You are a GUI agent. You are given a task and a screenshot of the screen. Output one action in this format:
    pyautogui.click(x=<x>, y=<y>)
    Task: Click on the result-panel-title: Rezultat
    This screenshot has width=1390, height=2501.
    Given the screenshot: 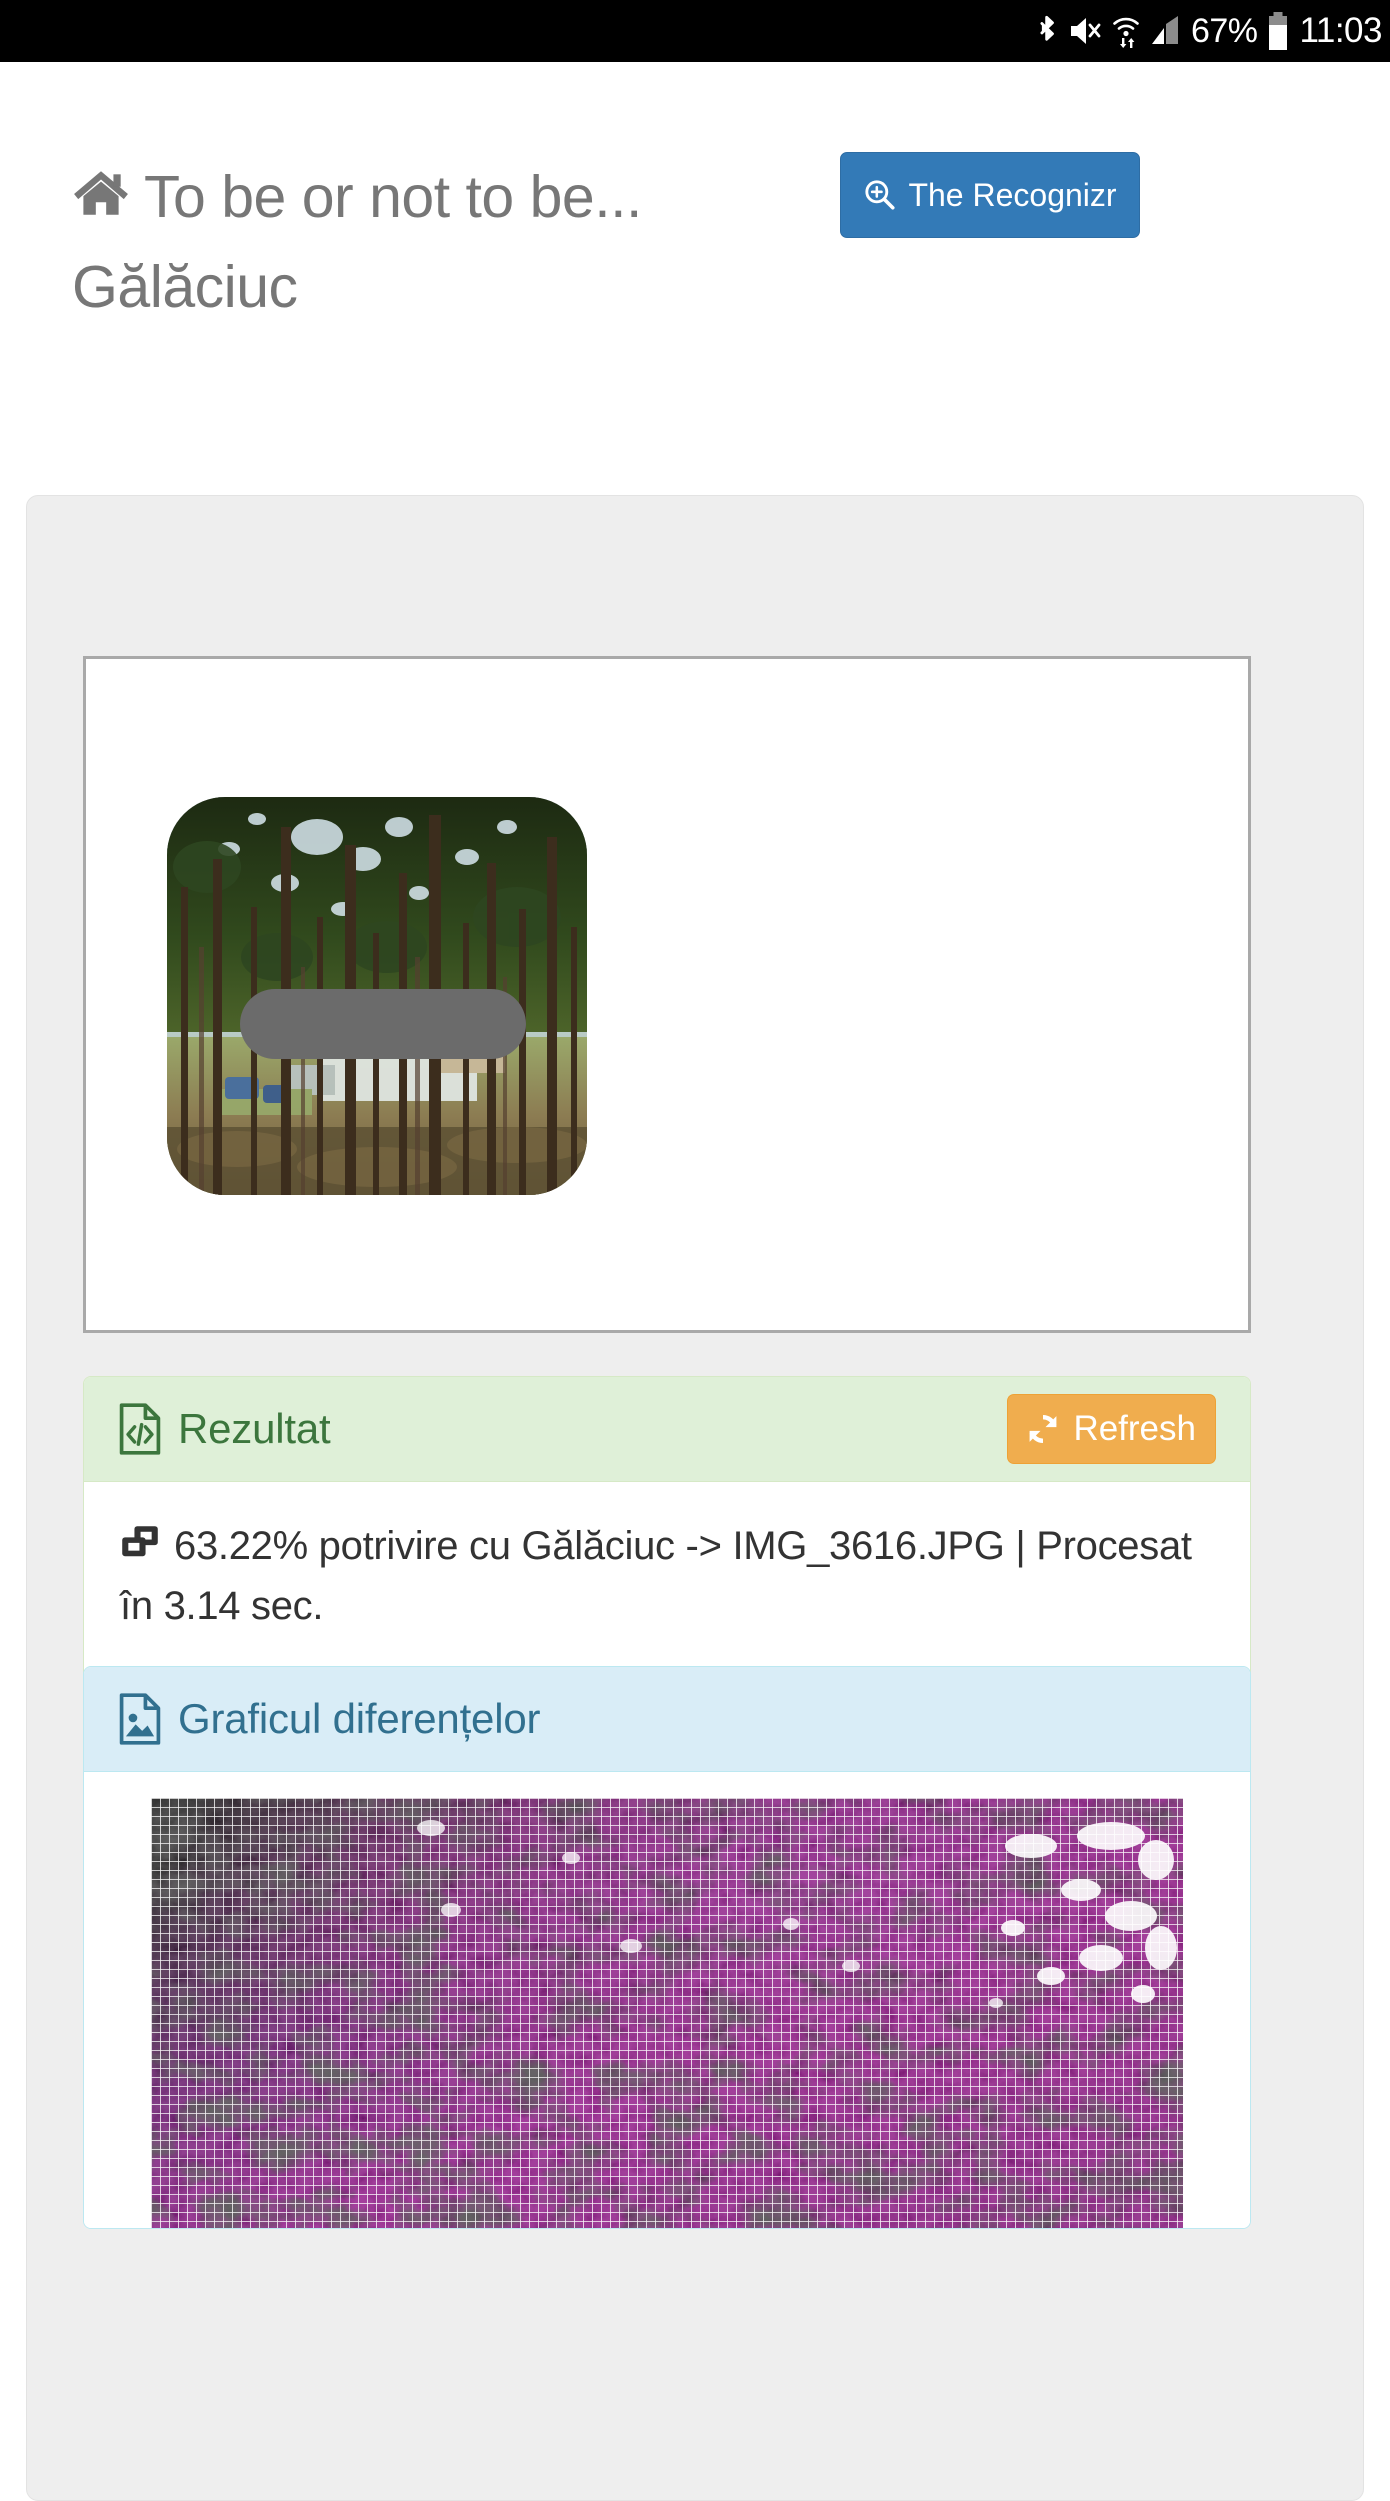 What is the action you would take?
    pyautogui.click(x=224, y=1429)
    